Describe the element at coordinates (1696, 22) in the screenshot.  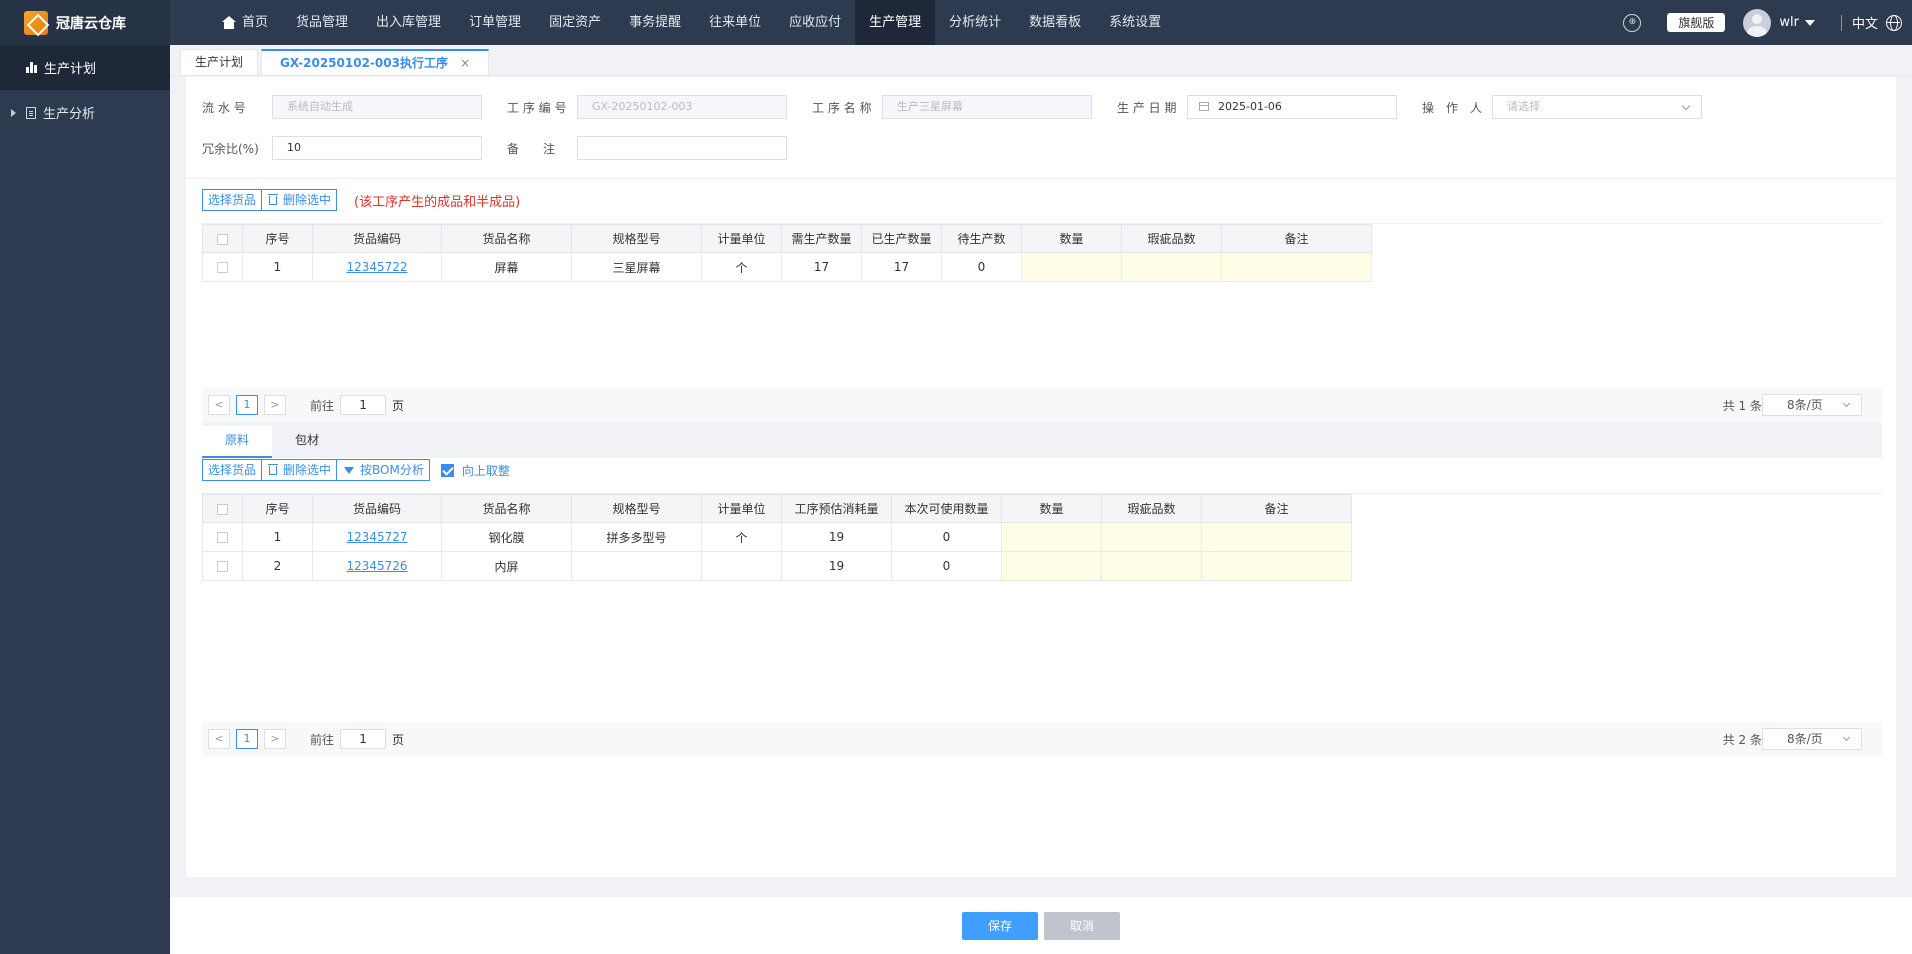
I see `edition-badge: 旗舰版` at that location.